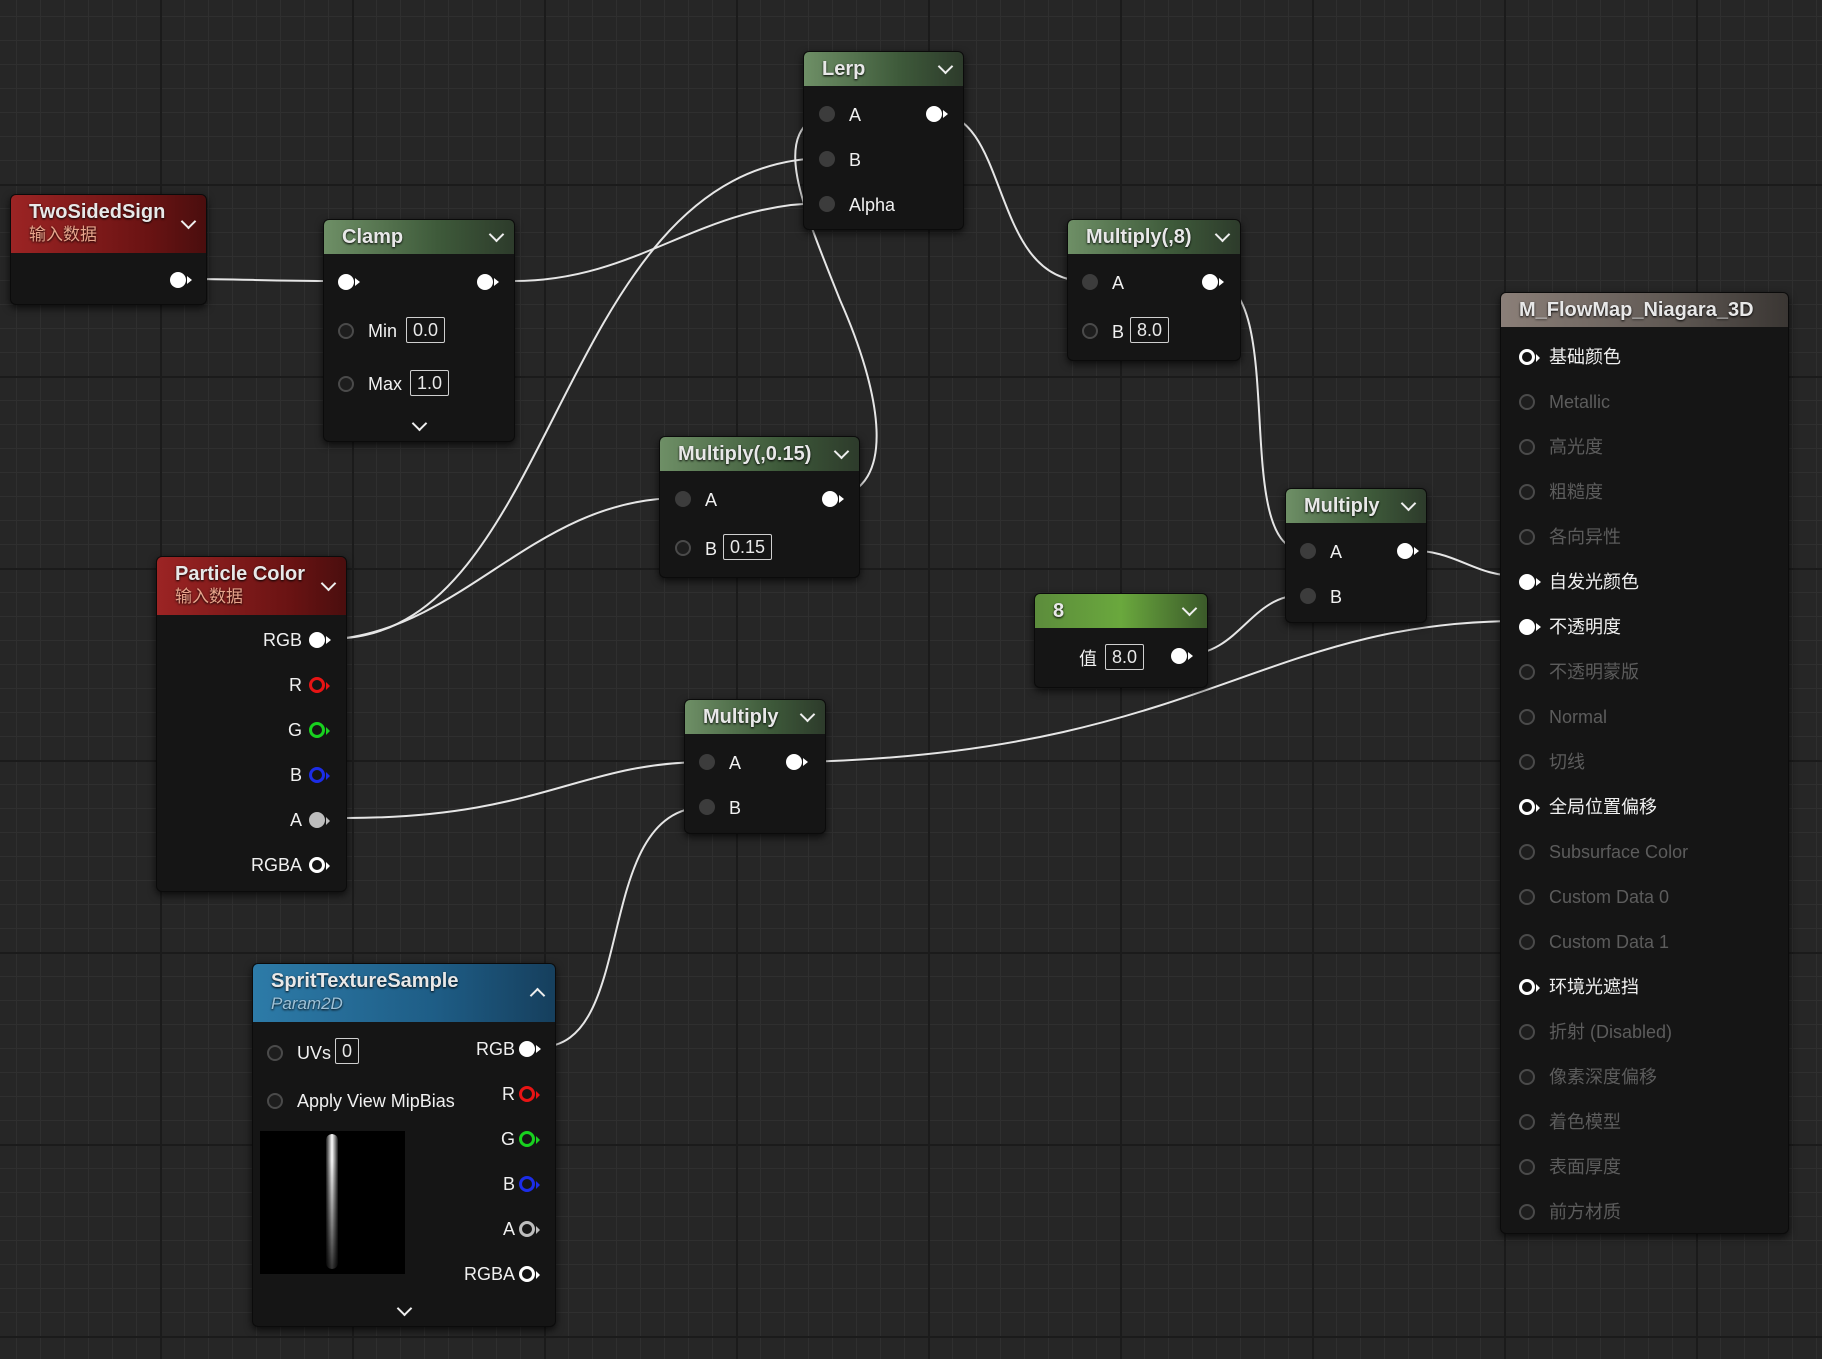 The width and height of the screenshot is (1822, 1359). What do you see at coordinates (347, 1051) in the screenshot?
I see `uvs-value-field: 0` at bounding box center [347, 1051].